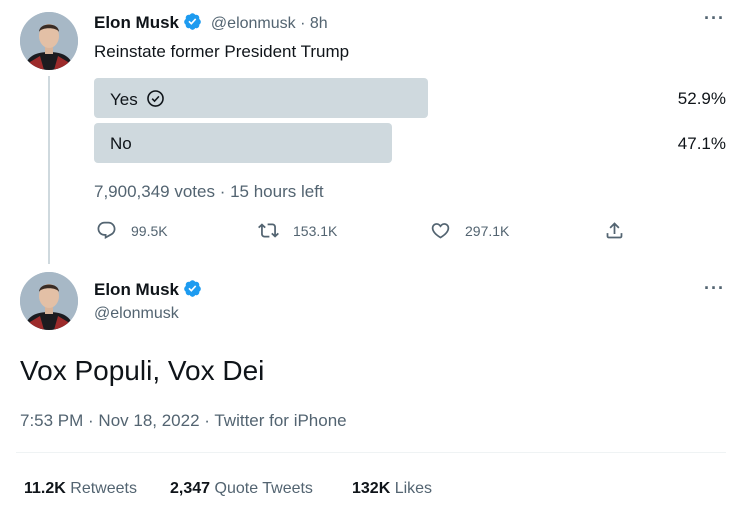 Image resolution: width=742 pixels, height=516 pixels. I want to click on retweet-icon, so click(268, 230).